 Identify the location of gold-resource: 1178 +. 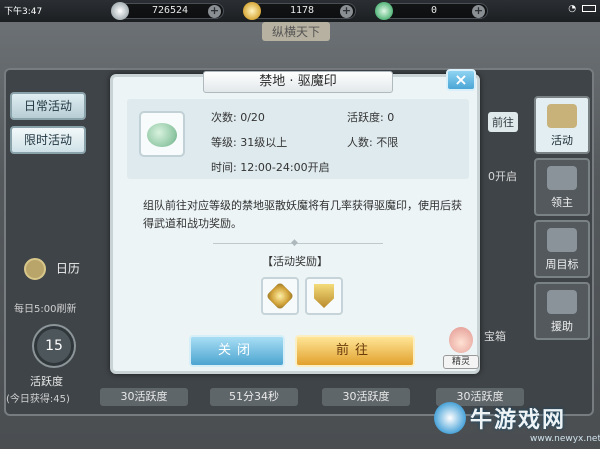
(299, 11).